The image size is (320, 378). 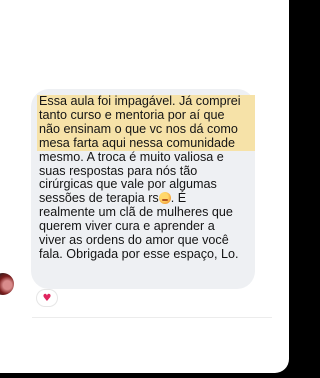 What do you see at coordinates (134, 240) in the screenshot?
I see `message-line: viver as ordens do amor que você` at bounding box center [134, 240].